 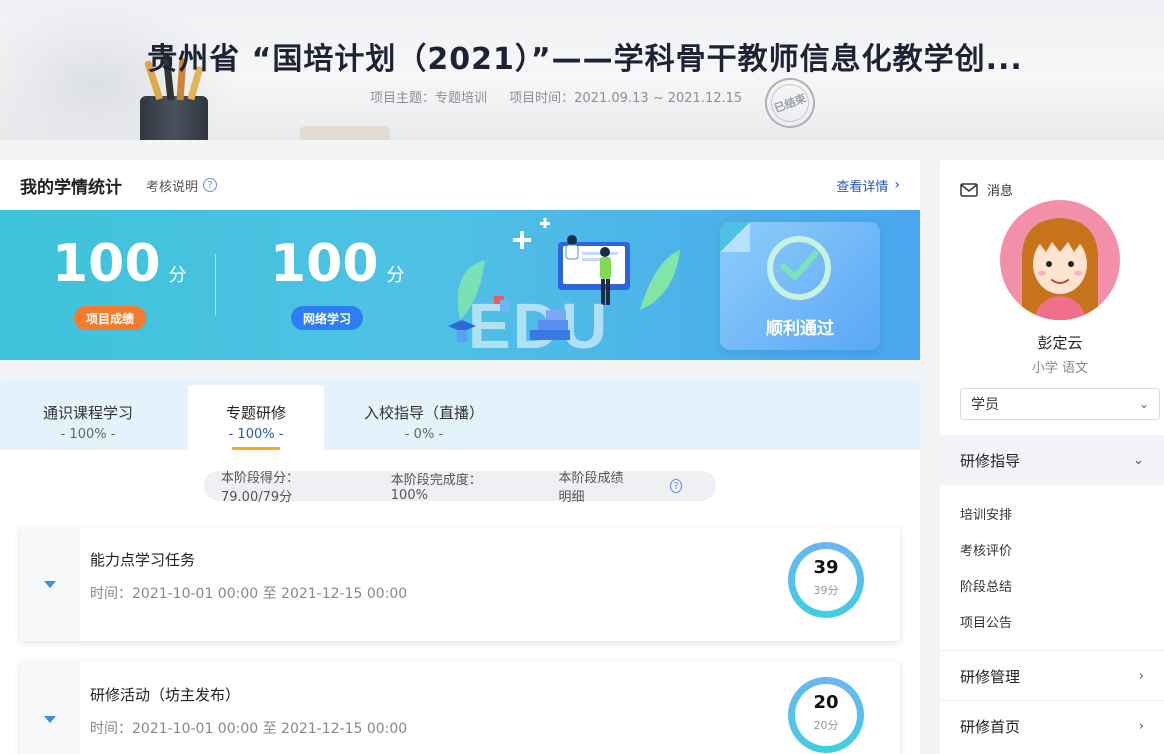 What do you see at coordinates (826, 567) in the screenshot?
I see `task-score: 39` at bounding box center [826, 567].